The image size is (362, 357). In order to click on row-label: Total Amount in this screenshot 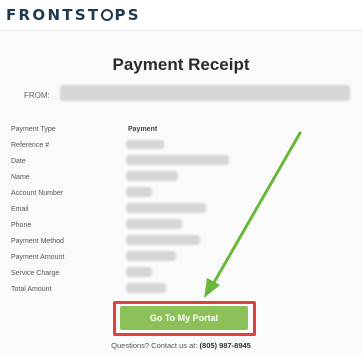, I will do `click(31, 289)`.